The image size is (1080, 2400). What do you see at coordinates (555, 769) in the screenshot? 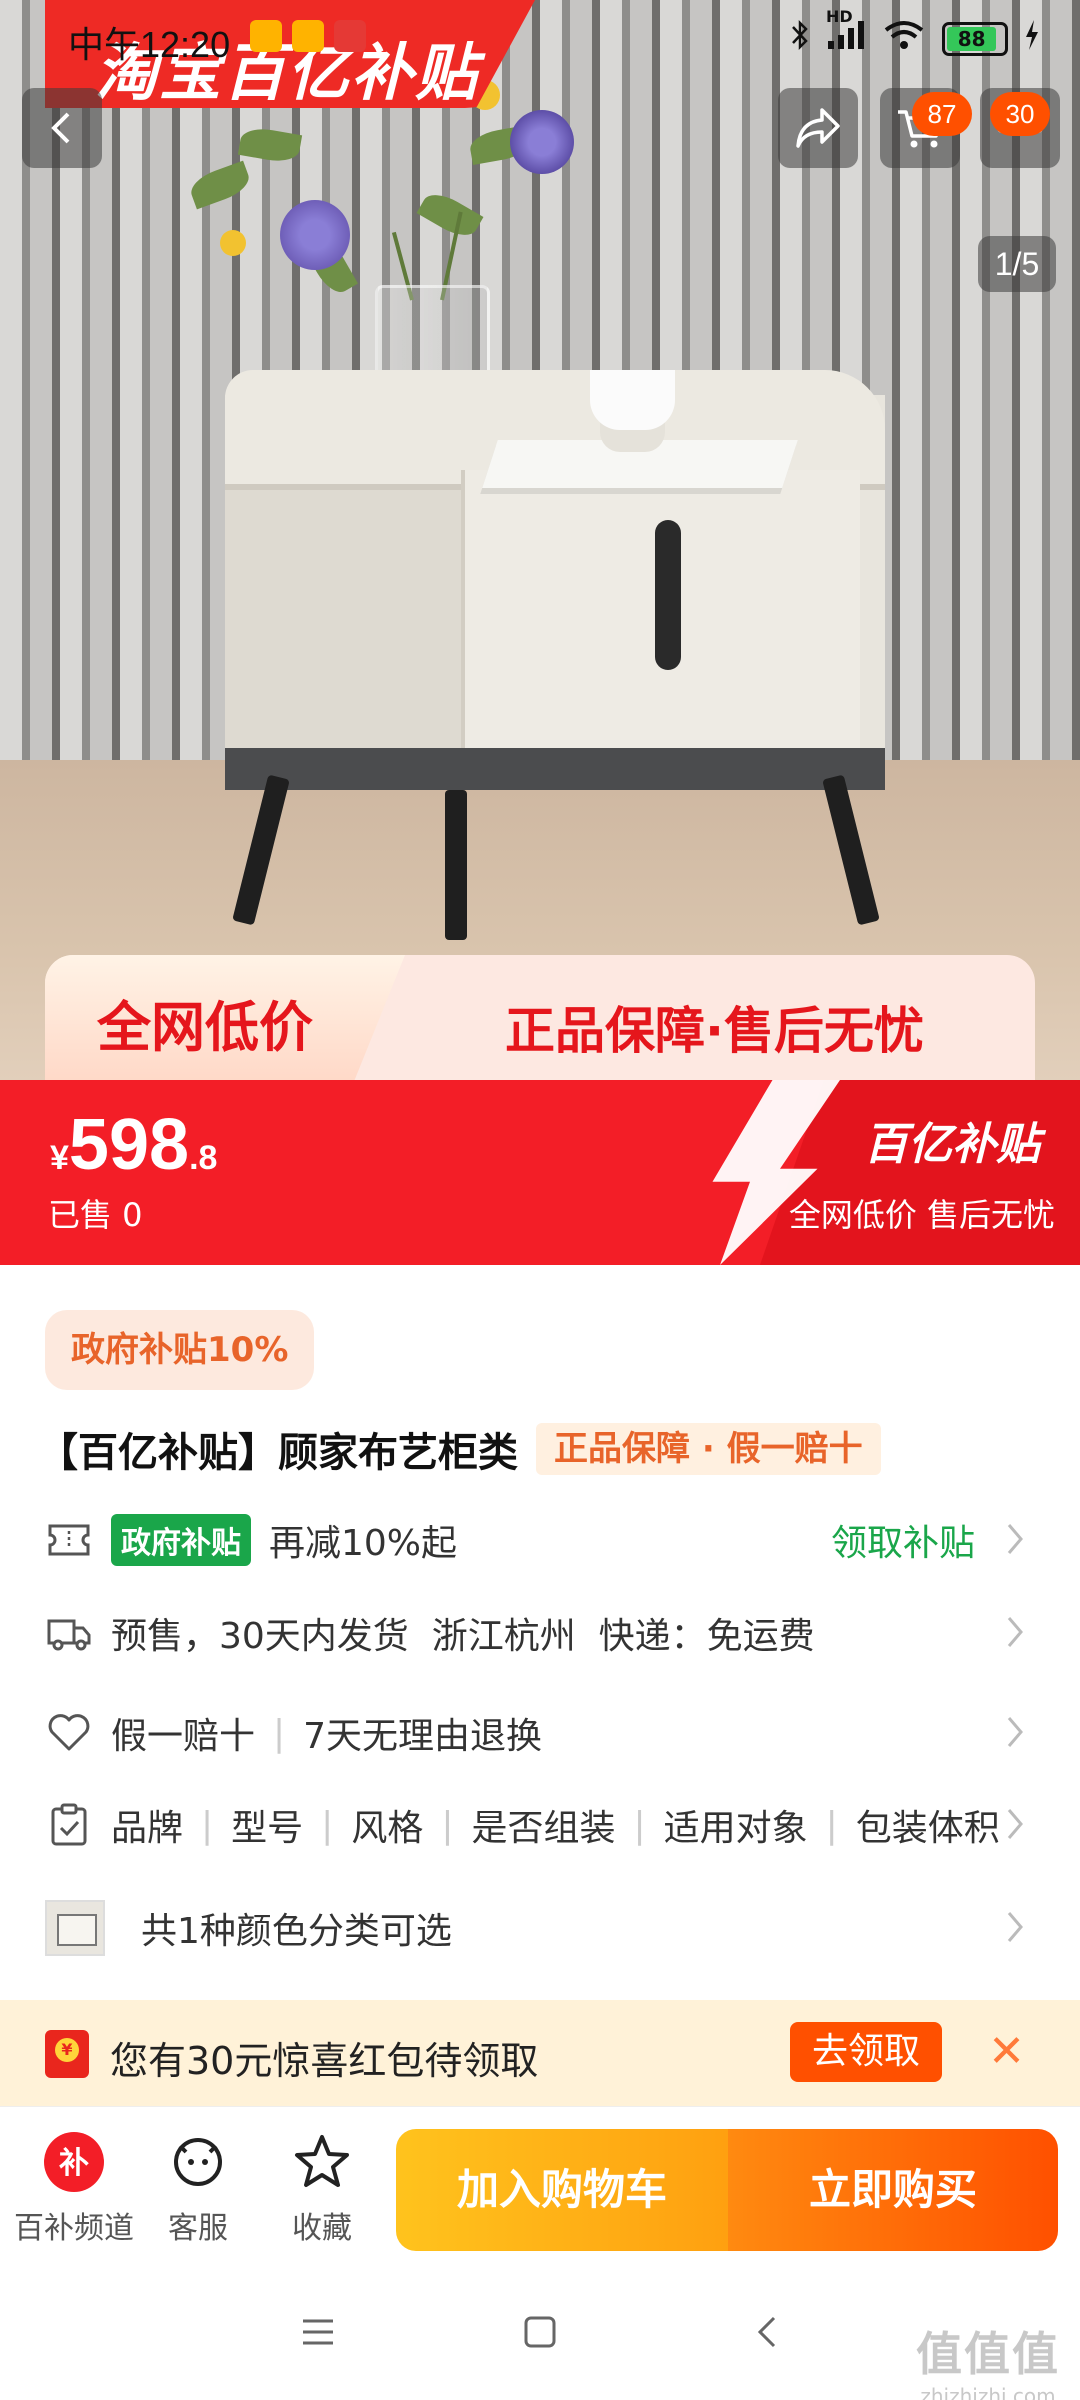
I see `cabinet-base` at bounding box center [555, 769].